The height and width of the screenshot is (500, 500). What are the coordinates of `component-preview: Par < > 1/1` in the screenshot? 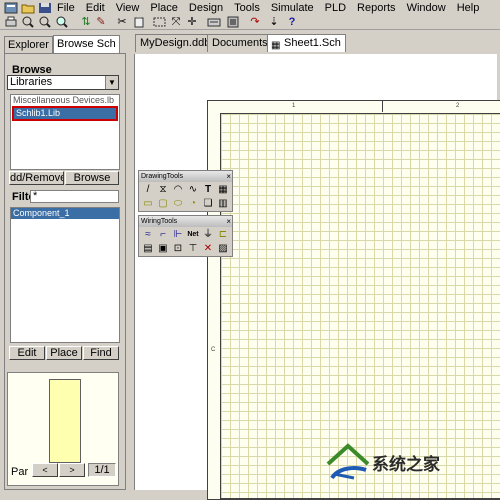 It's located at (63, 429).